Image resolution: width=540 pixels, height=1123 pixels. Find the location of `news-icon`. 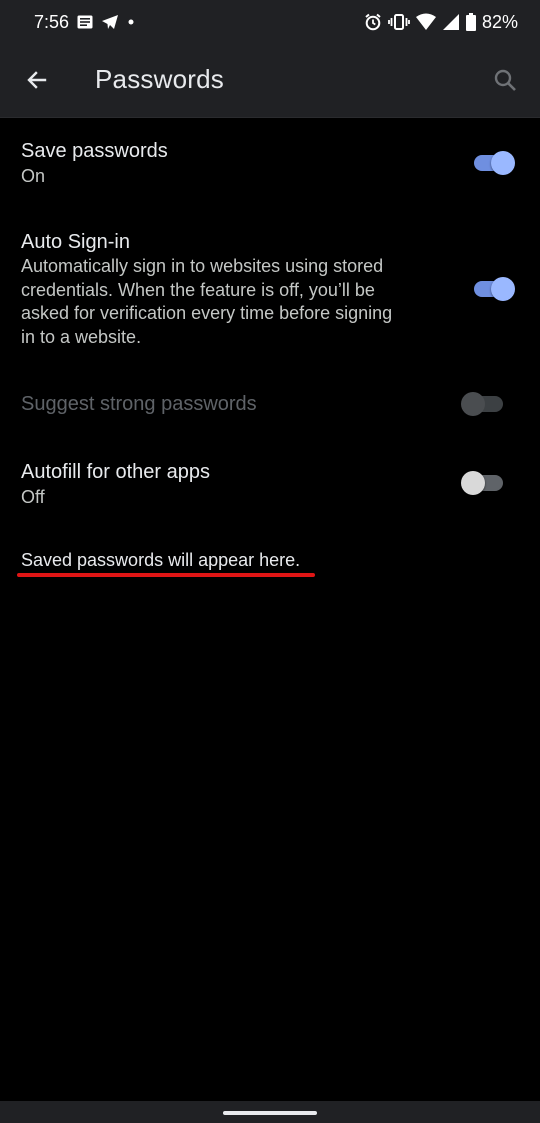

news-icon is located at coordinates (85, 22).